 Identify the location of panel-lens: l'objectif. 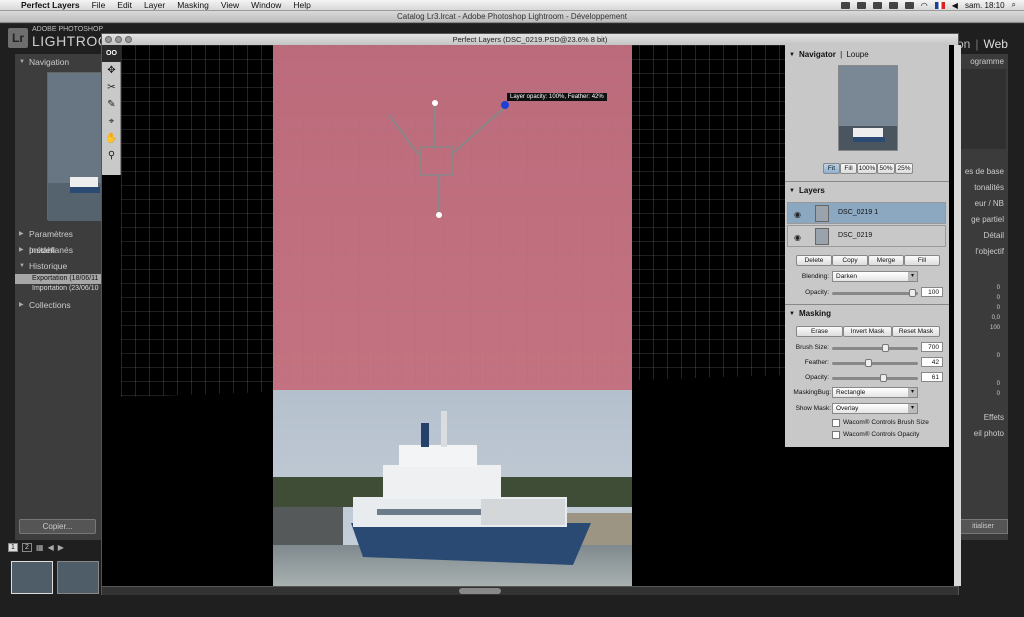
(983, 252).